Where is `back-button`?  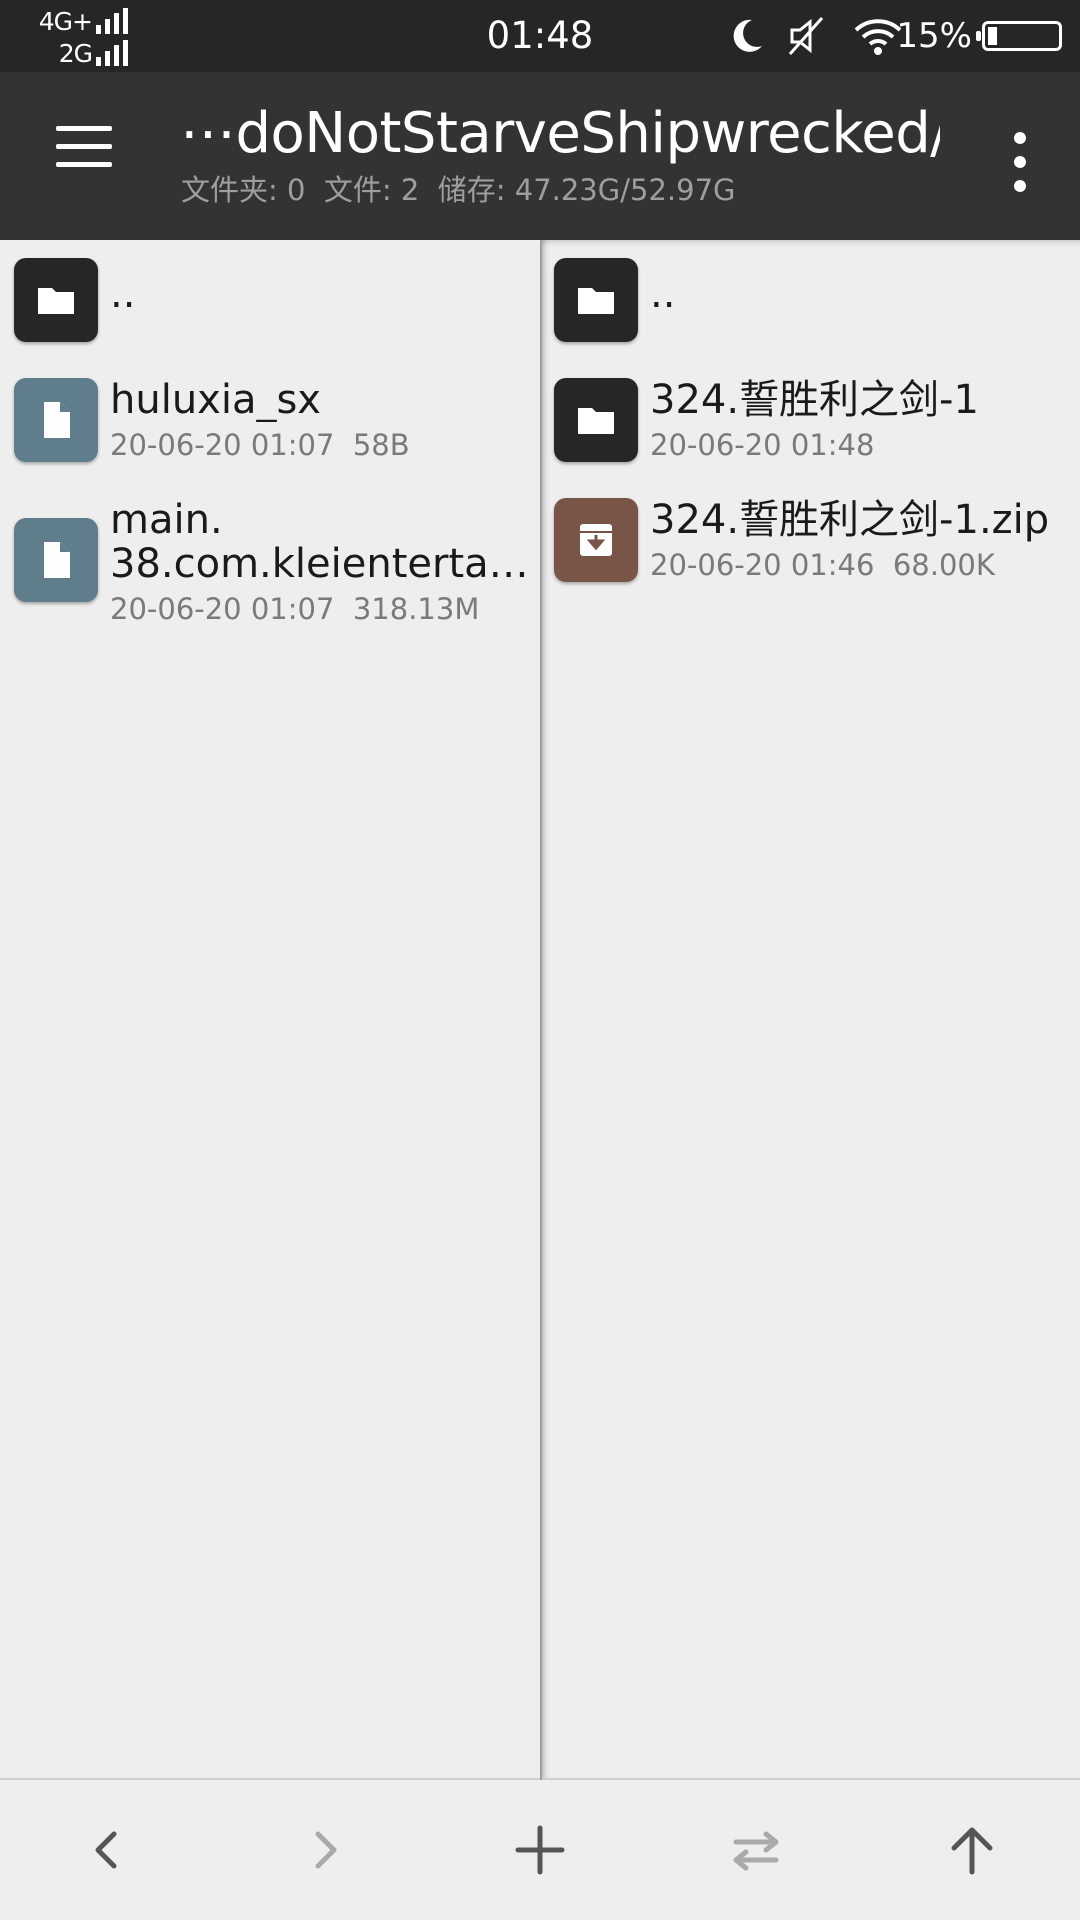 back-button is located at coordinates (108, 1850).